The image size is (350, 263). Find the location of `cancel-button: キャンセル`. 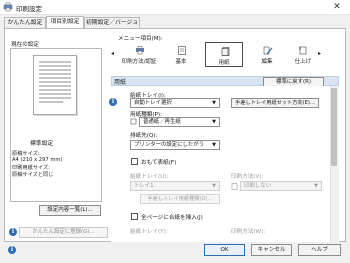

cancel-button: キャンセル is located at coordinates (271, 250).